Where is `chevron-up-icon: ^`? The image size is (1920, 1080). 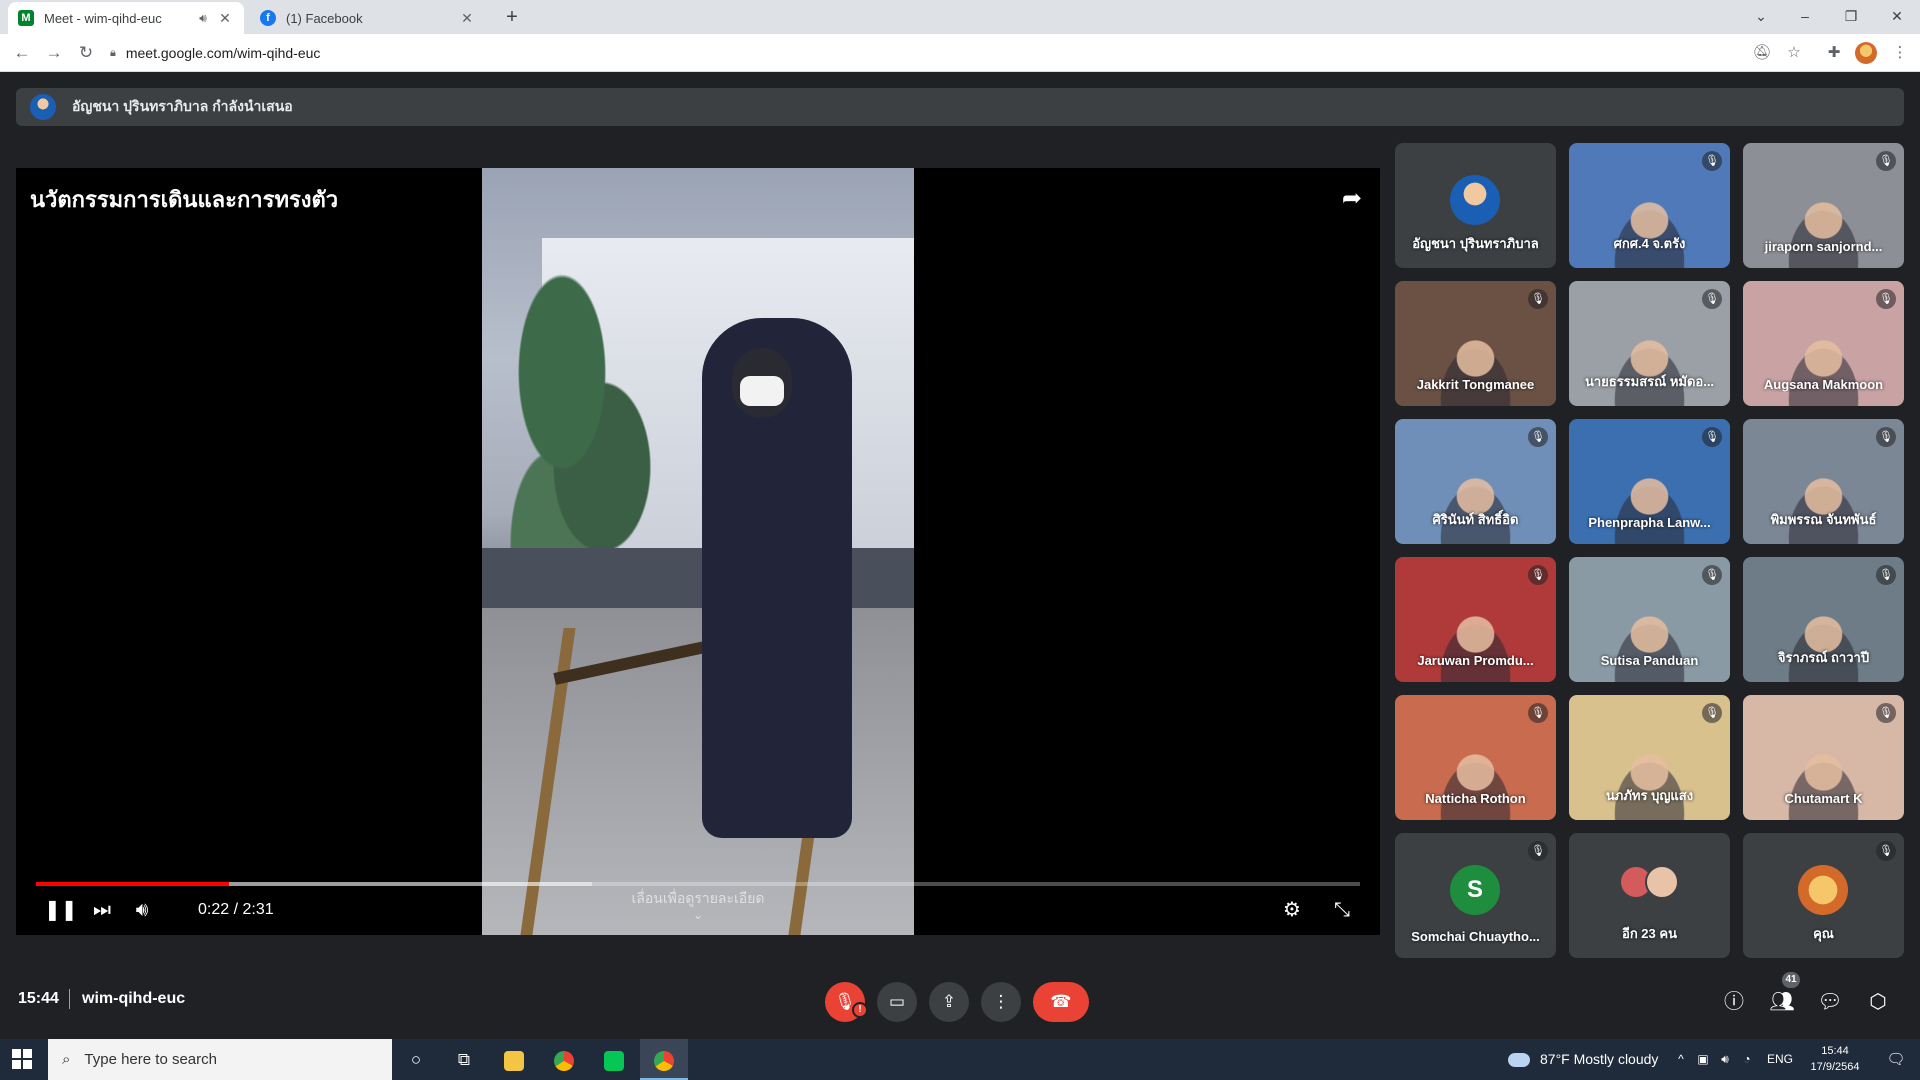 chevron-up-icon: ^ is located at coordinates (1681, 1059).